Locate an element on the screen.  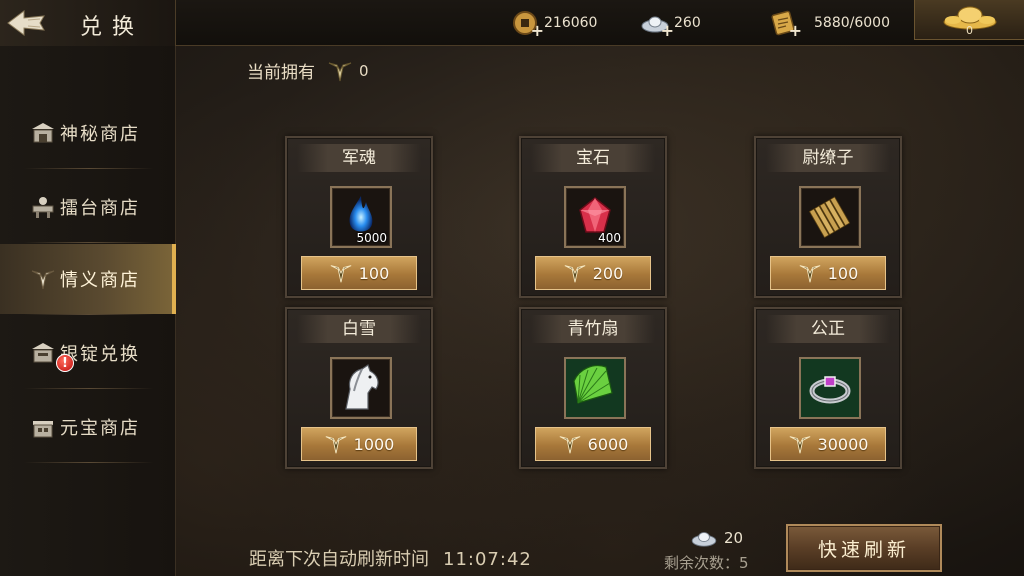
countdown-label: 距离下次自动刷新时间 is located at coordinates (339, 559).